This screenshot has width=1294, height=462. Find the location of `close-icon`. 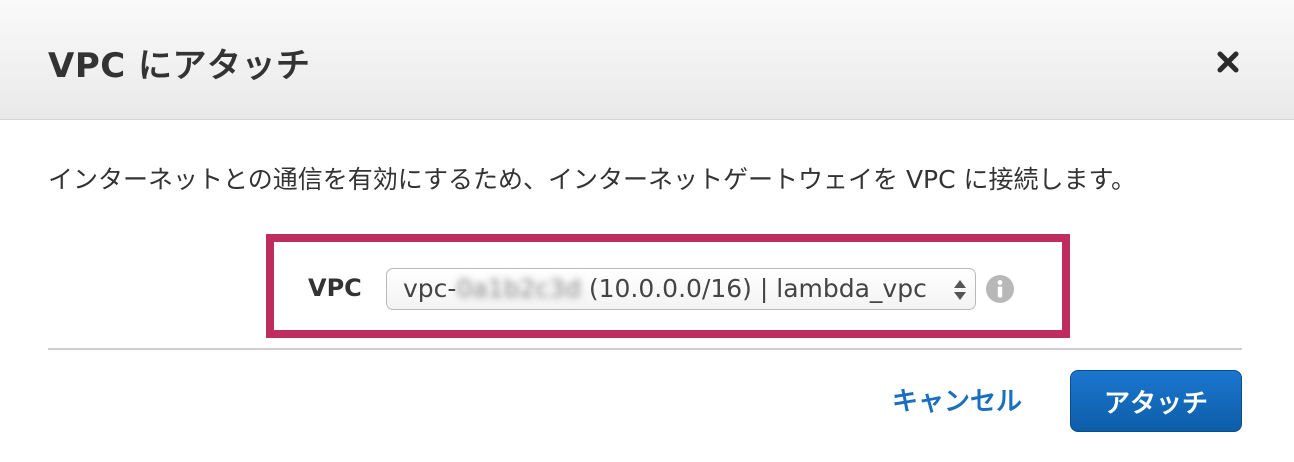

close-icon is located at coordinates (1228, 62).